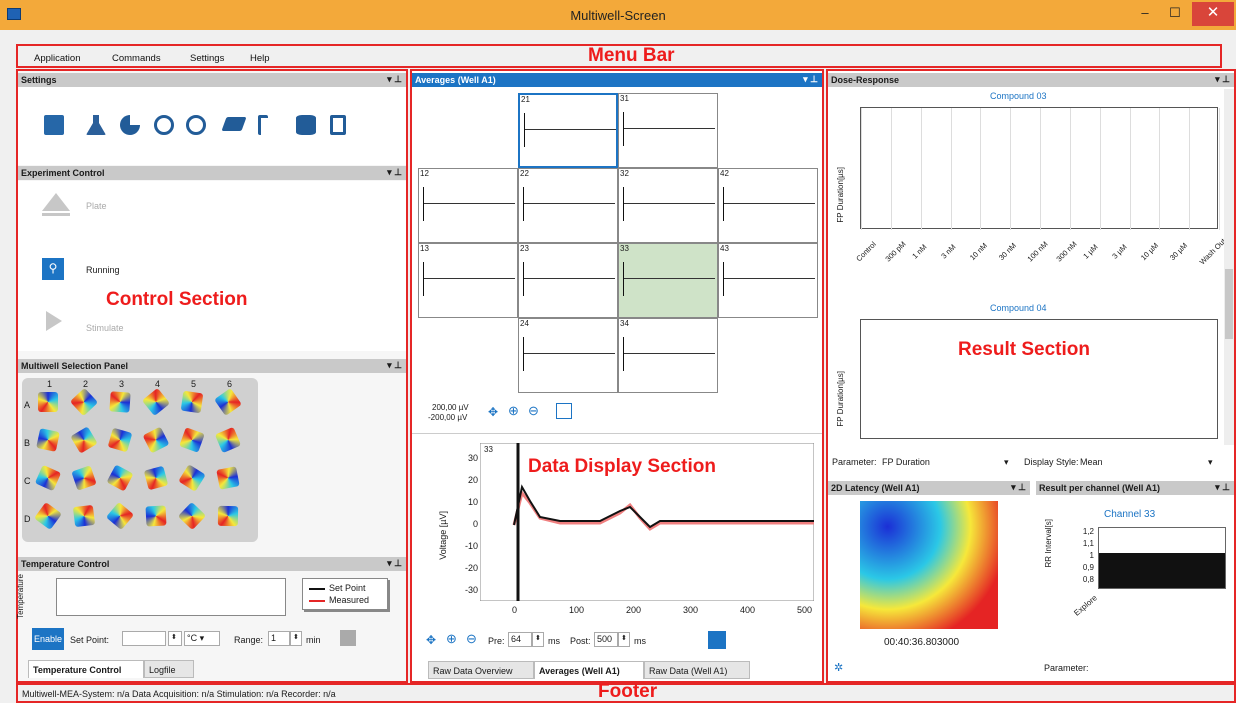  Describe the element at coordinates (86, 669) in the screenshot. I see `tab-temperature-control: Temperature Control` at that location.